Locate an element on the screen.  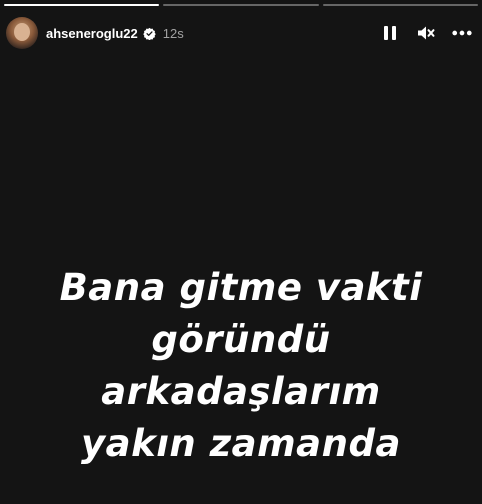
muted-speaker-icon is located at coordinates (426, 33).